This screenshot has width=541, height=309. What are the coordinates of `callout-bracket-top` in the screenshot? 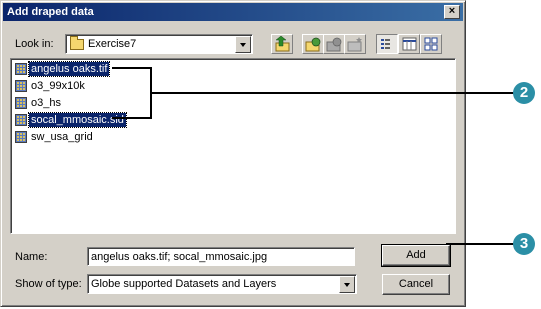 It's located at (132, 68).